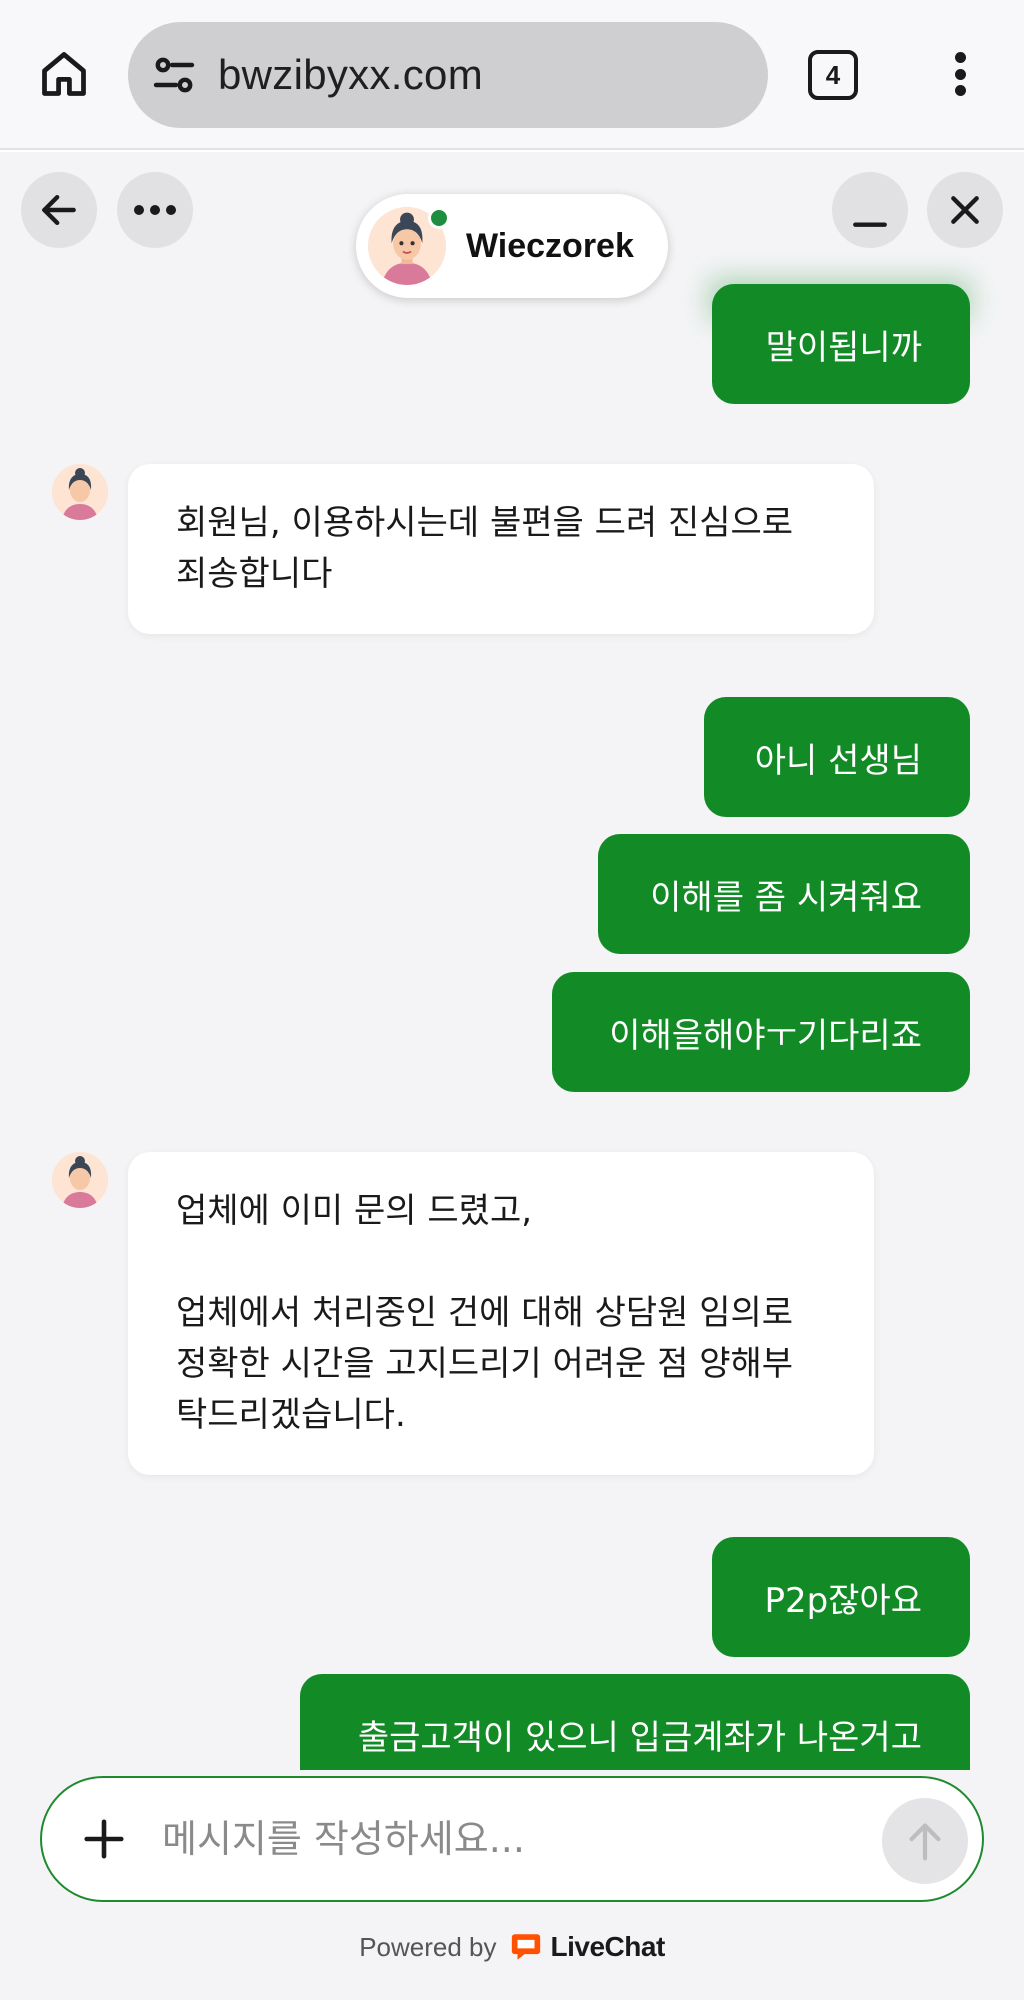 This screenshot has width=1024, height=2000. Describe the element at coordinates (870, 210) in the screenshot. I see `minimize-button` at that location.